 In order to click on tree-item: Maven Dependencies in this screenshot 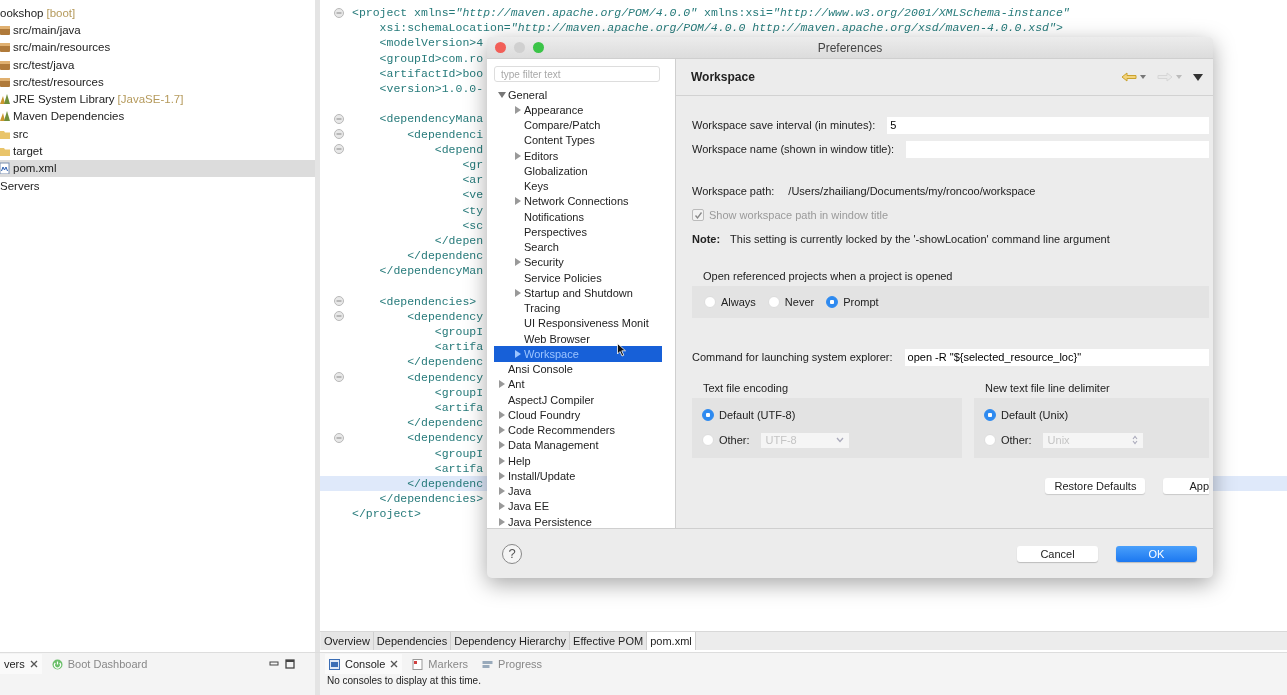, I will do `click(157, 116)`.